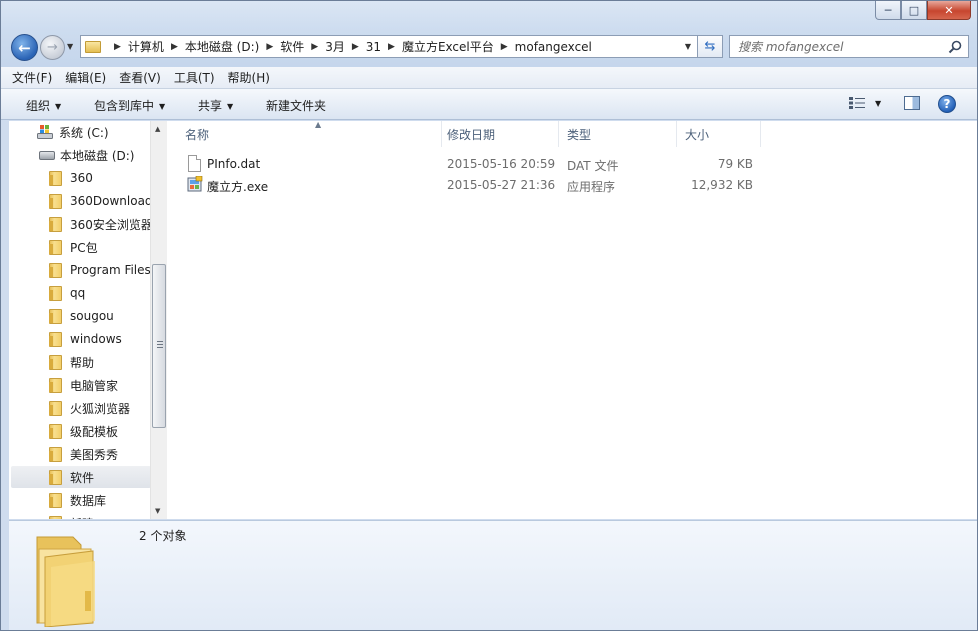  Describe the element at coordinates (194, 163) in the screenshot. I see `document-icon` at that location.